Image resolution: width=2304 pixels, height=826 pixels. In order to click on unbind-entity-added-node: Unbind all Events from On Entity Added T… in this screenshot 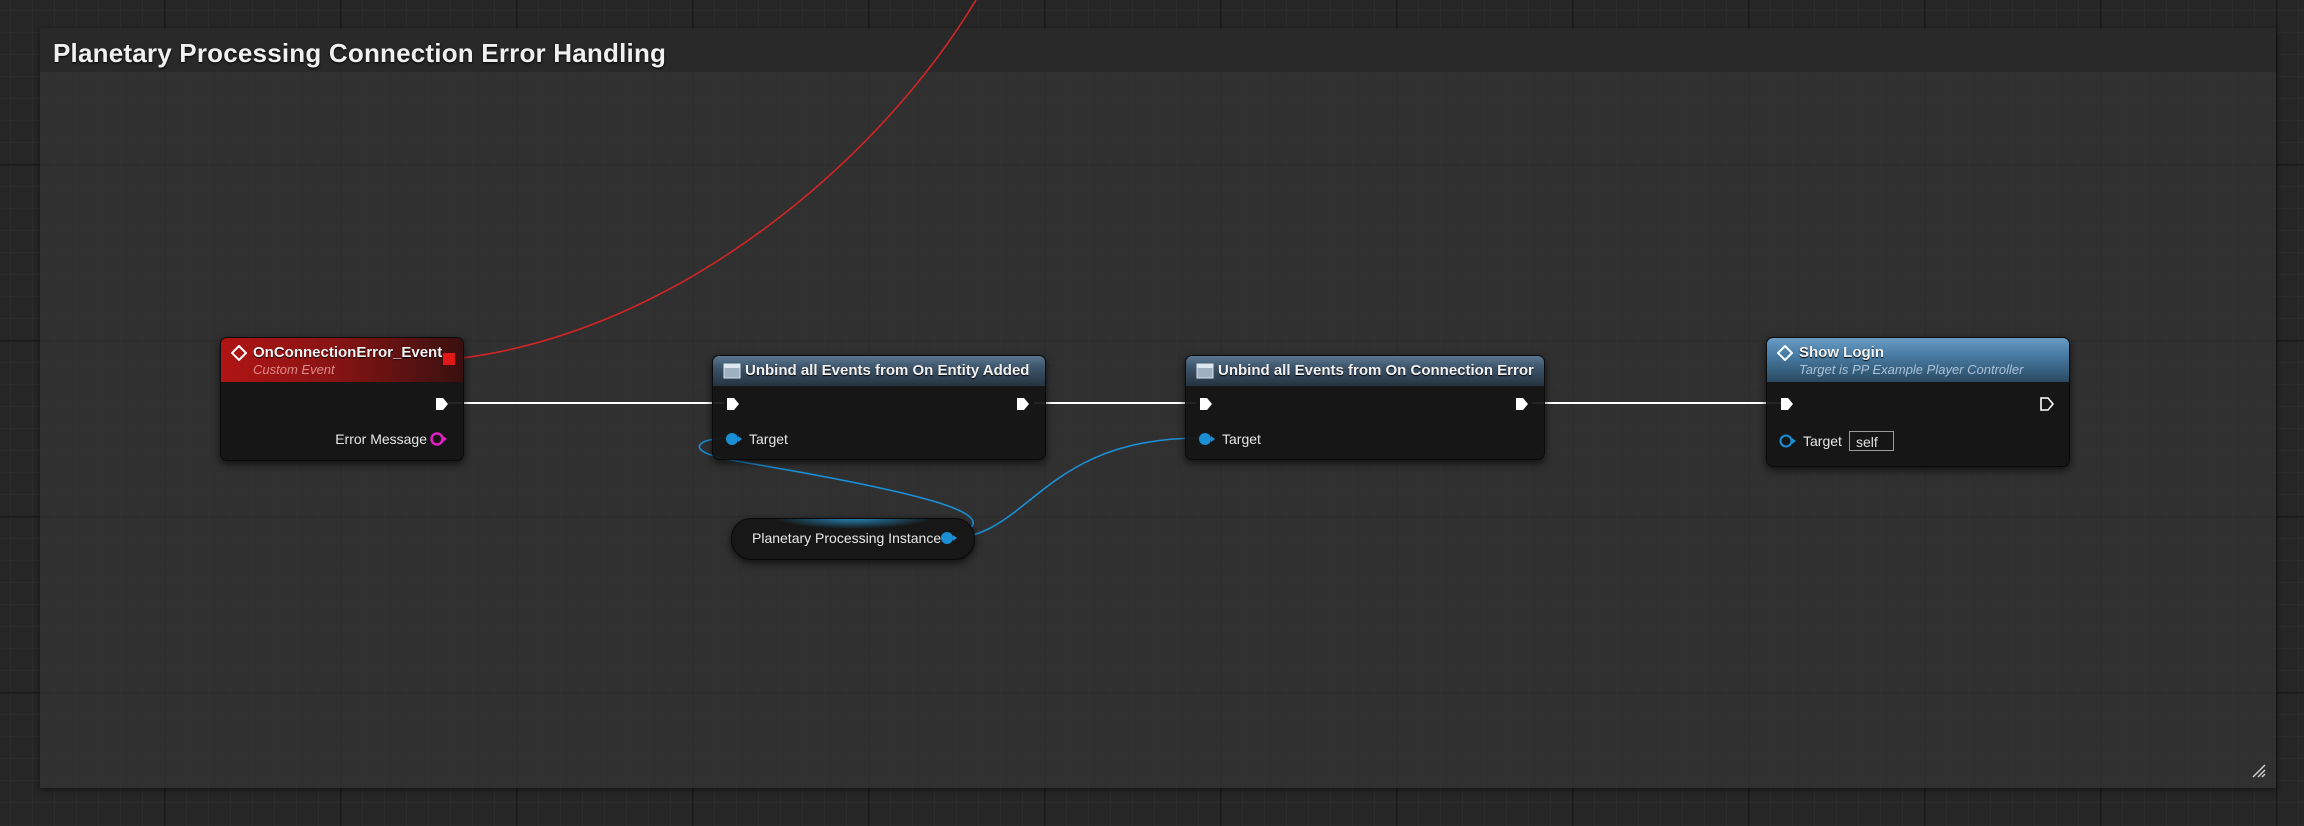, I will do `click(879, 407)`.